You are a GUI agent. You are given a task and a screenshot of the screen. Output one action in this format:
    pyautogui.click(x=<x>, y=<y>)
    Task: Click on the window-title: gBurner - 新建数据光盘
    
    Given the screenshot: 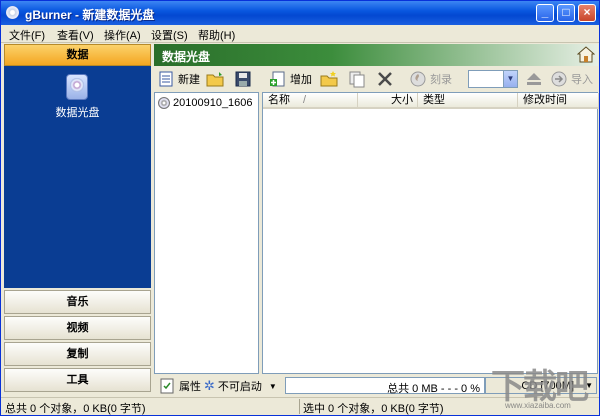 What is the action you would take?
    pyautogui.click(x=90, y=15)
    